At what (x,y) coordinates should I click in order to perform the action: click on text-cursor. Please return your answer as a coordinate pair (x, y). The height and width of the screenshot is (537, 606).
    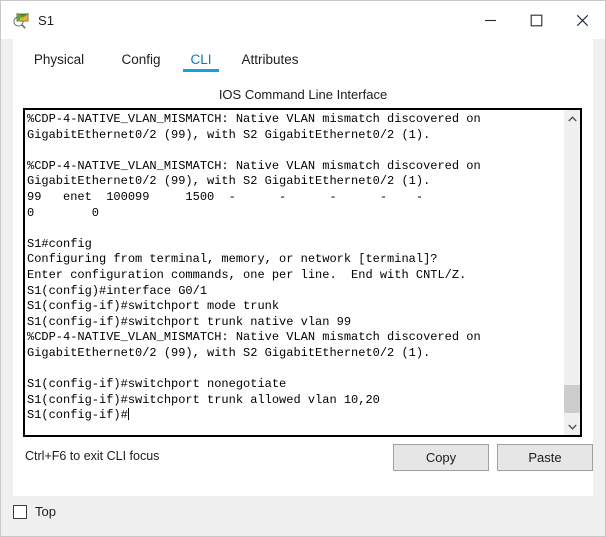
    Looking at the image, I should click on (128, 414).